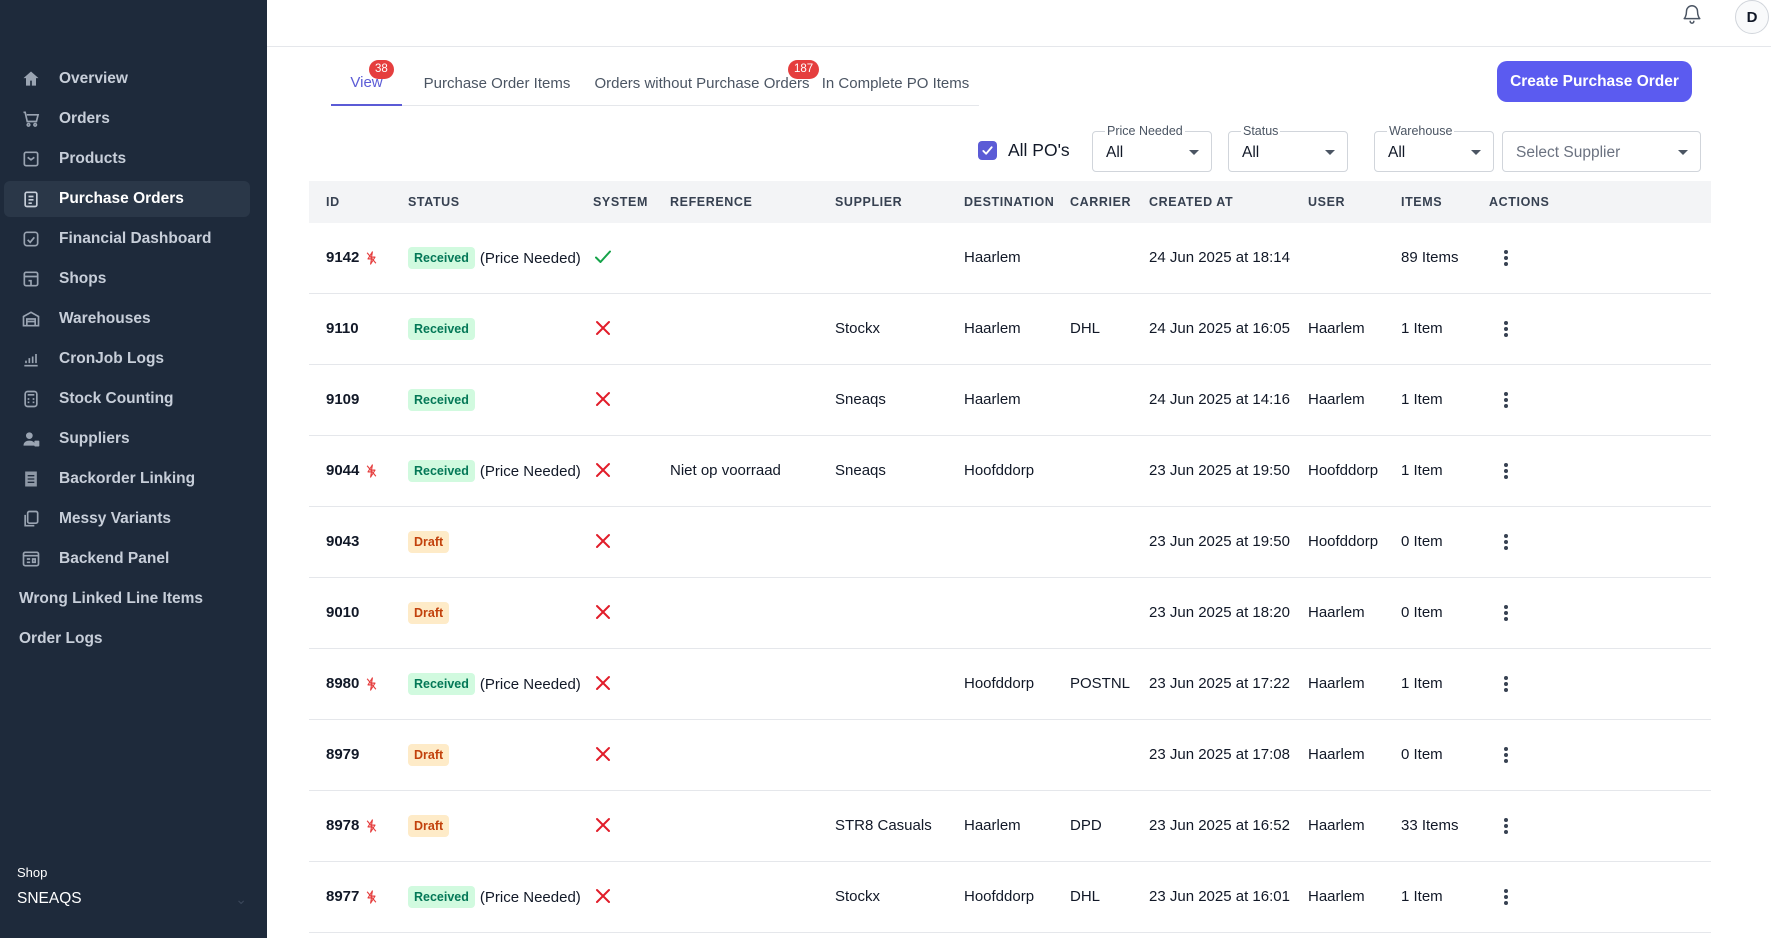 The height and width of the screenshot is (938, 1771). What do you see at coordinates (127, 479) in the screenshot?
I see `sidebar-item-backorder-linking: Backorder Linking` at bounding box center [127, 479].